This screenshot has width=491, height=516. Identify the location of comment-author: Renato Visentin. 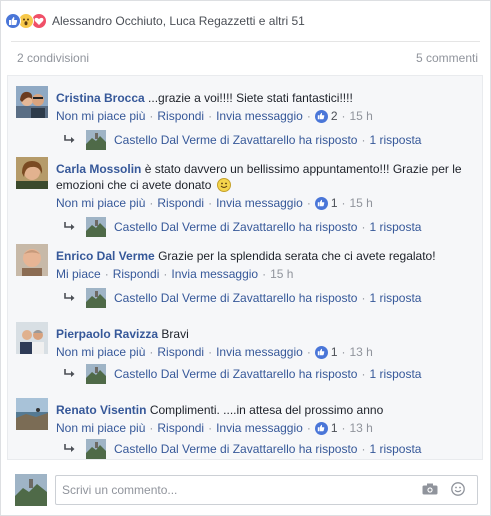
(101, 410).